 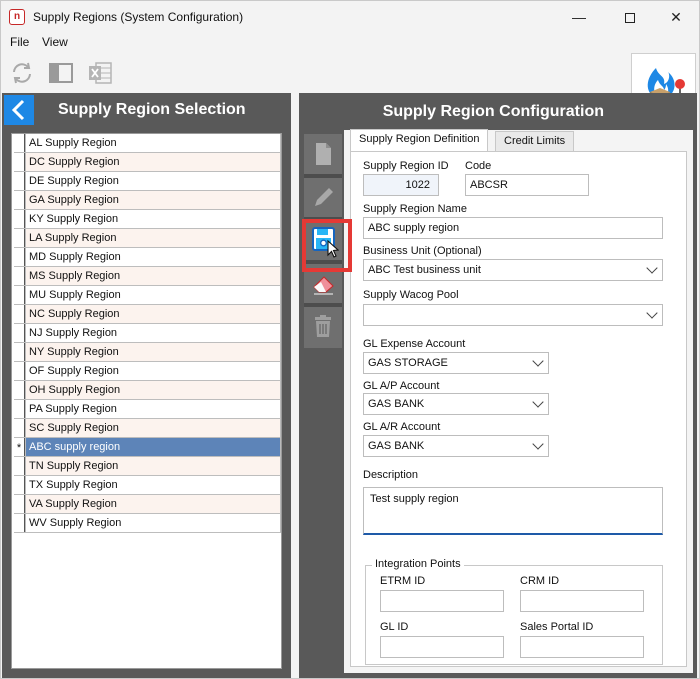 I want to click on list-item: TX Supply Region, so click(x=147, y=485).